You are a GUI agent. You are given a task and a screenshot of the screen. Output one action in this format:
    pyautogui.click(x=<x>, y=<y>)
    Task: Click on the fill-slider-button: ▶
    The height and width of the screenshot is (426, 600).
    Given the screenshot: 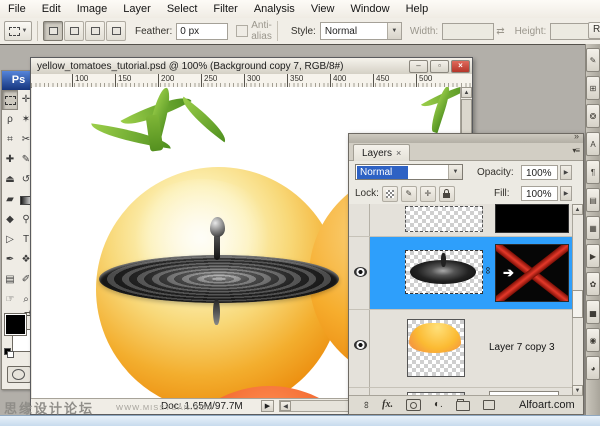 What is the action you would take?
    pyautogui.click(x=566, y=193)
    